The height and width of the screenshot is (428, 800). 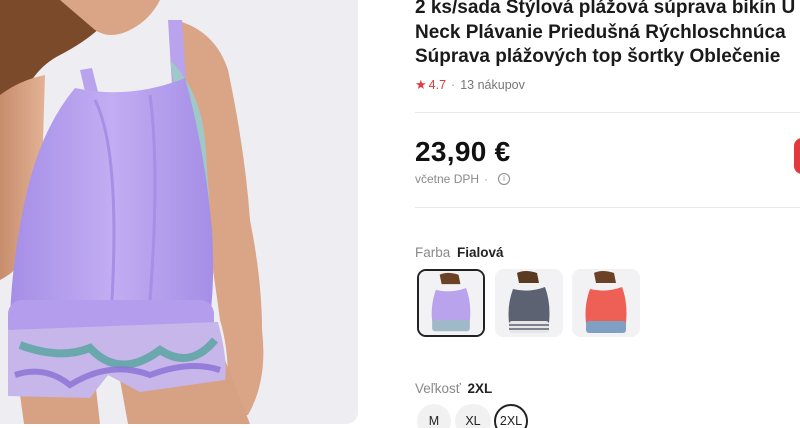 I want to click on star-icon: ★, so click(x=421, y=84).